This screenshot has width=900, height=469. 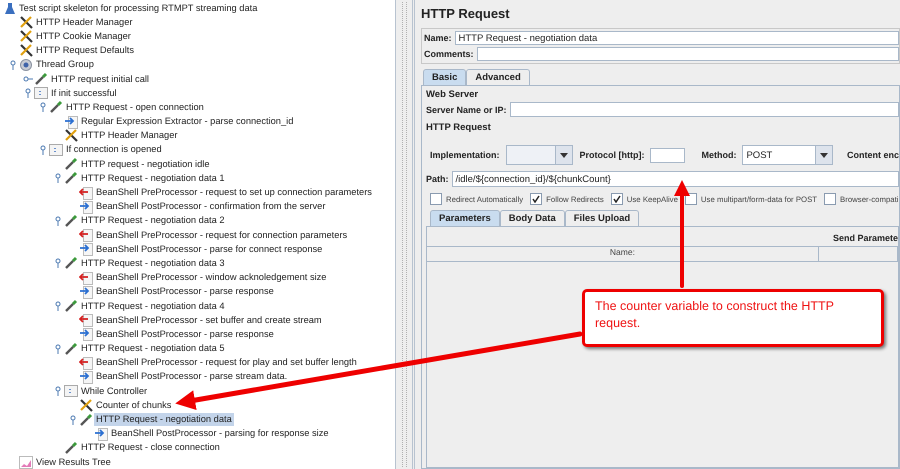 I want to click on tree-item: HTTP Request - negotiation data 3, so click(x=152, y=263).